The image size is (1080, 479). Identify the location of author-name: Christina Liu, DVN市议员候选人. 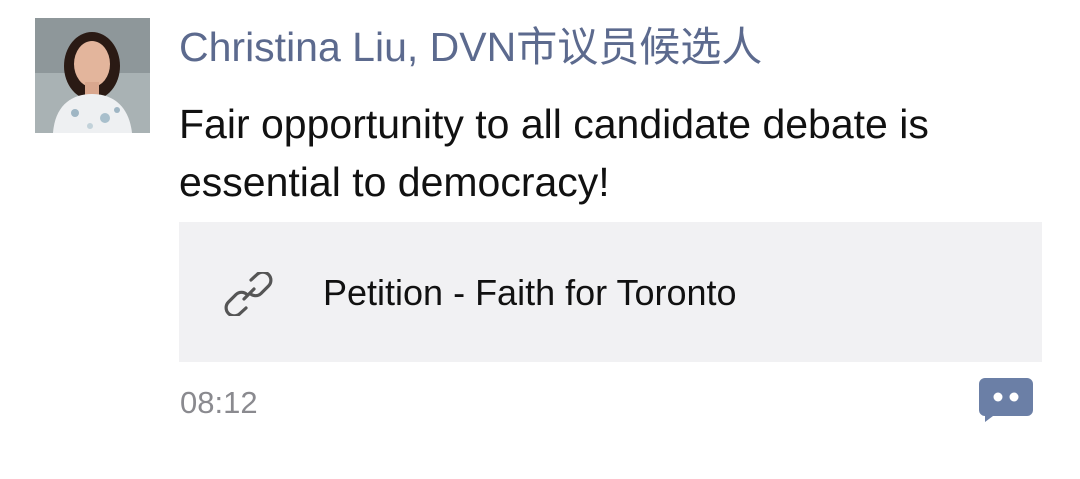
(470, 47).